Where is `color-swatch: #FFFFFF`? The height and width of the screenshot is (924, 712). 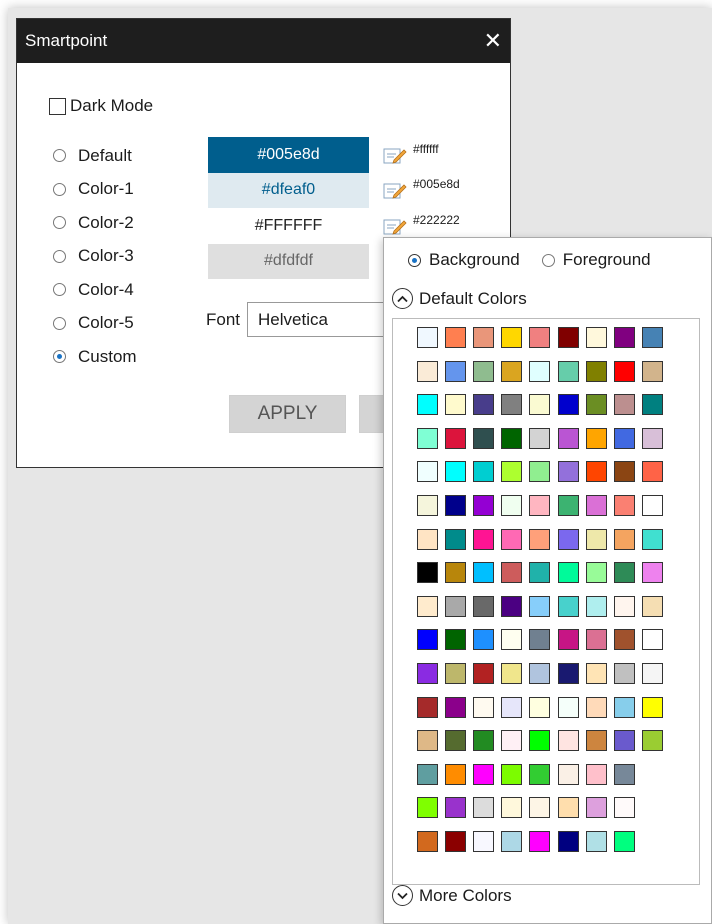 color-swatch: #FFFFFF is located at coordinates (288, 226).